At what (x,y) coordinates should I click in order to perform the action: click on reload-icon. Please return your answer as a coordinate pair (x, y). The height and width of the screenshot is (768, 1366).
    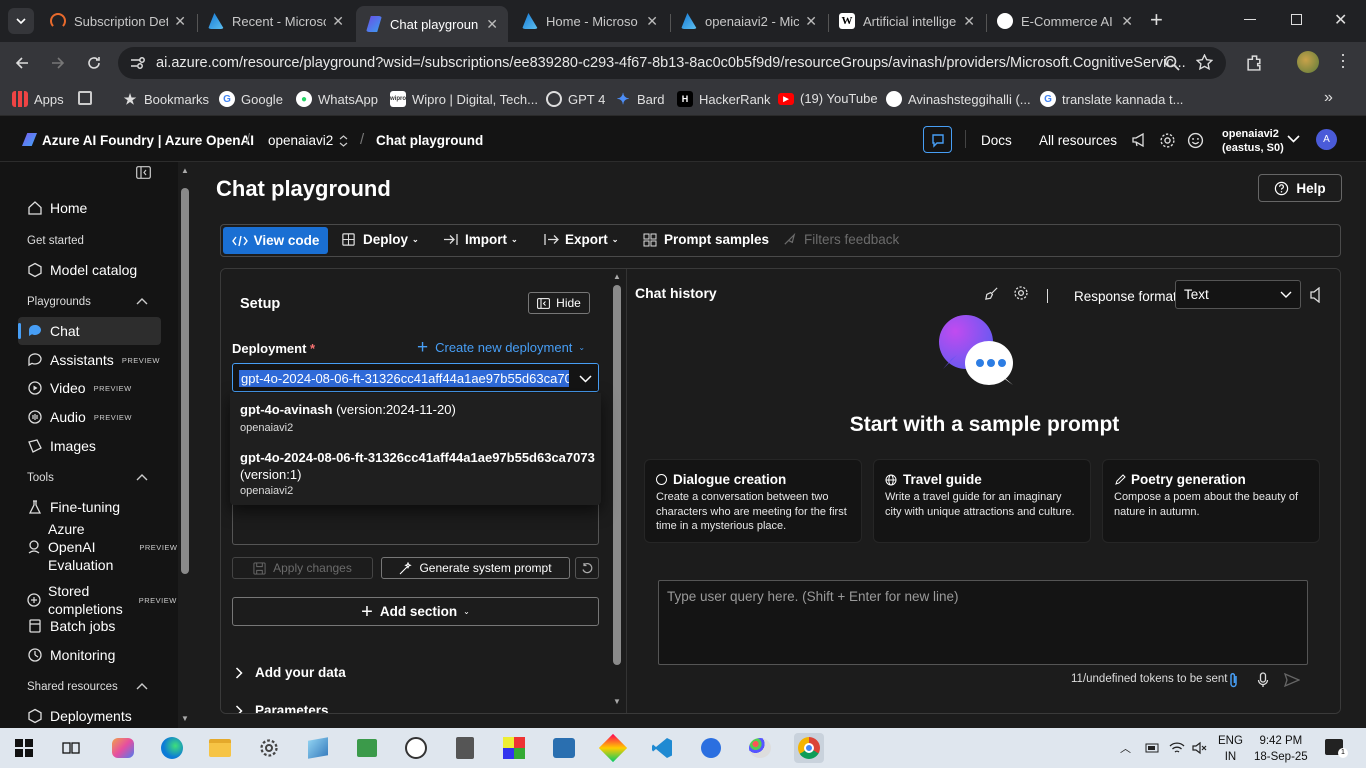
    Looking at the image, I should click on (94, 63).